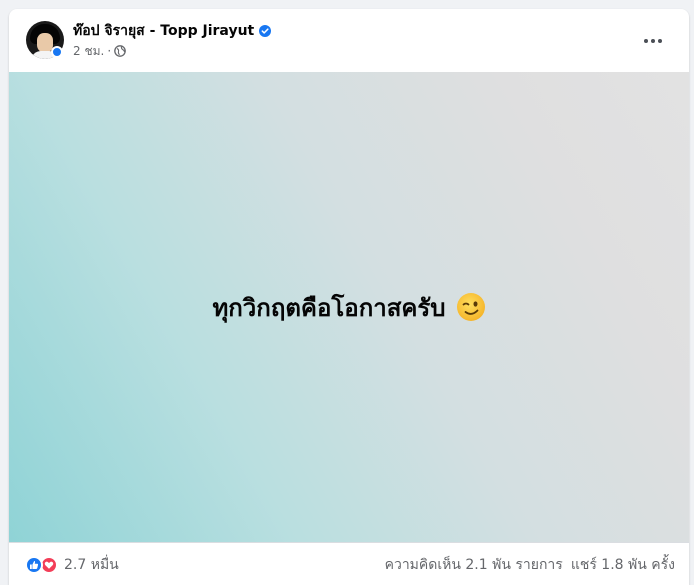 The width and height of the screenshot is (694, 585). Describe the element at coordinates (57, 52) in the screenshot. I see `avatar-verified-badge` at that location.